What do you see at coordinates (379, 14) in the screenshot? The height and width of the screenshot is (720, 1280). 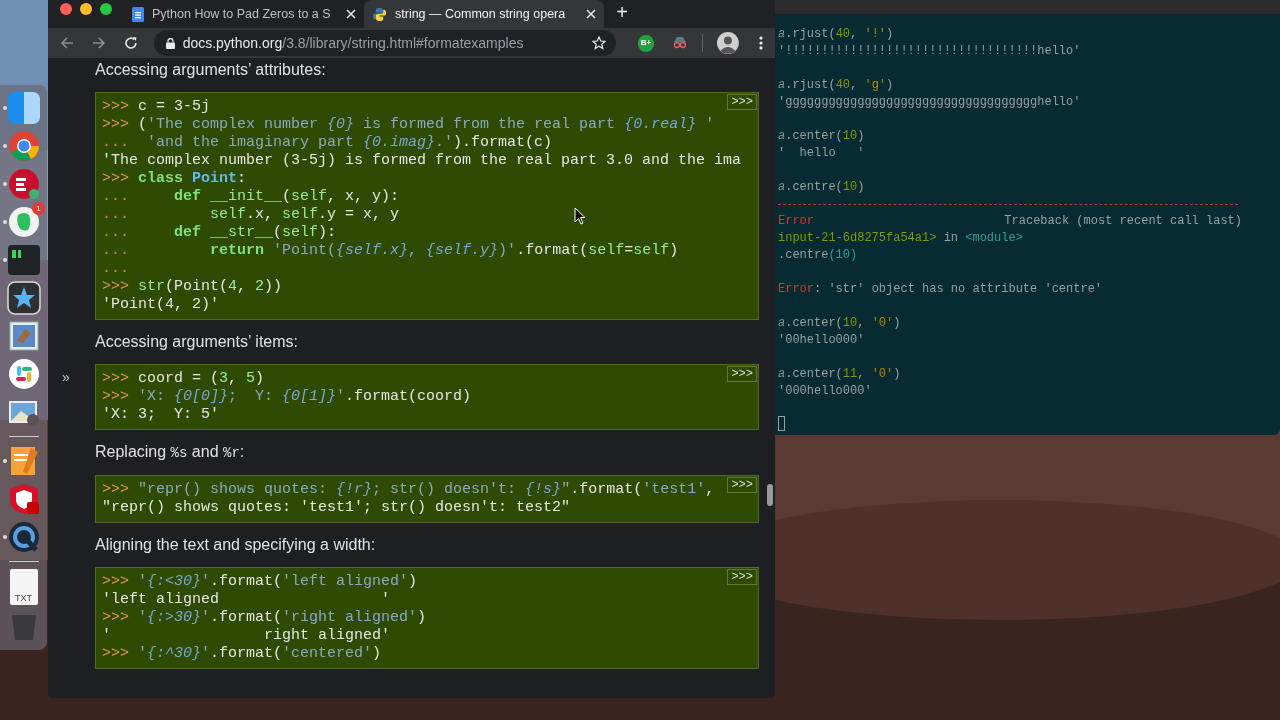 I see `snake-logo-icon` at bounding box center [379, 14].